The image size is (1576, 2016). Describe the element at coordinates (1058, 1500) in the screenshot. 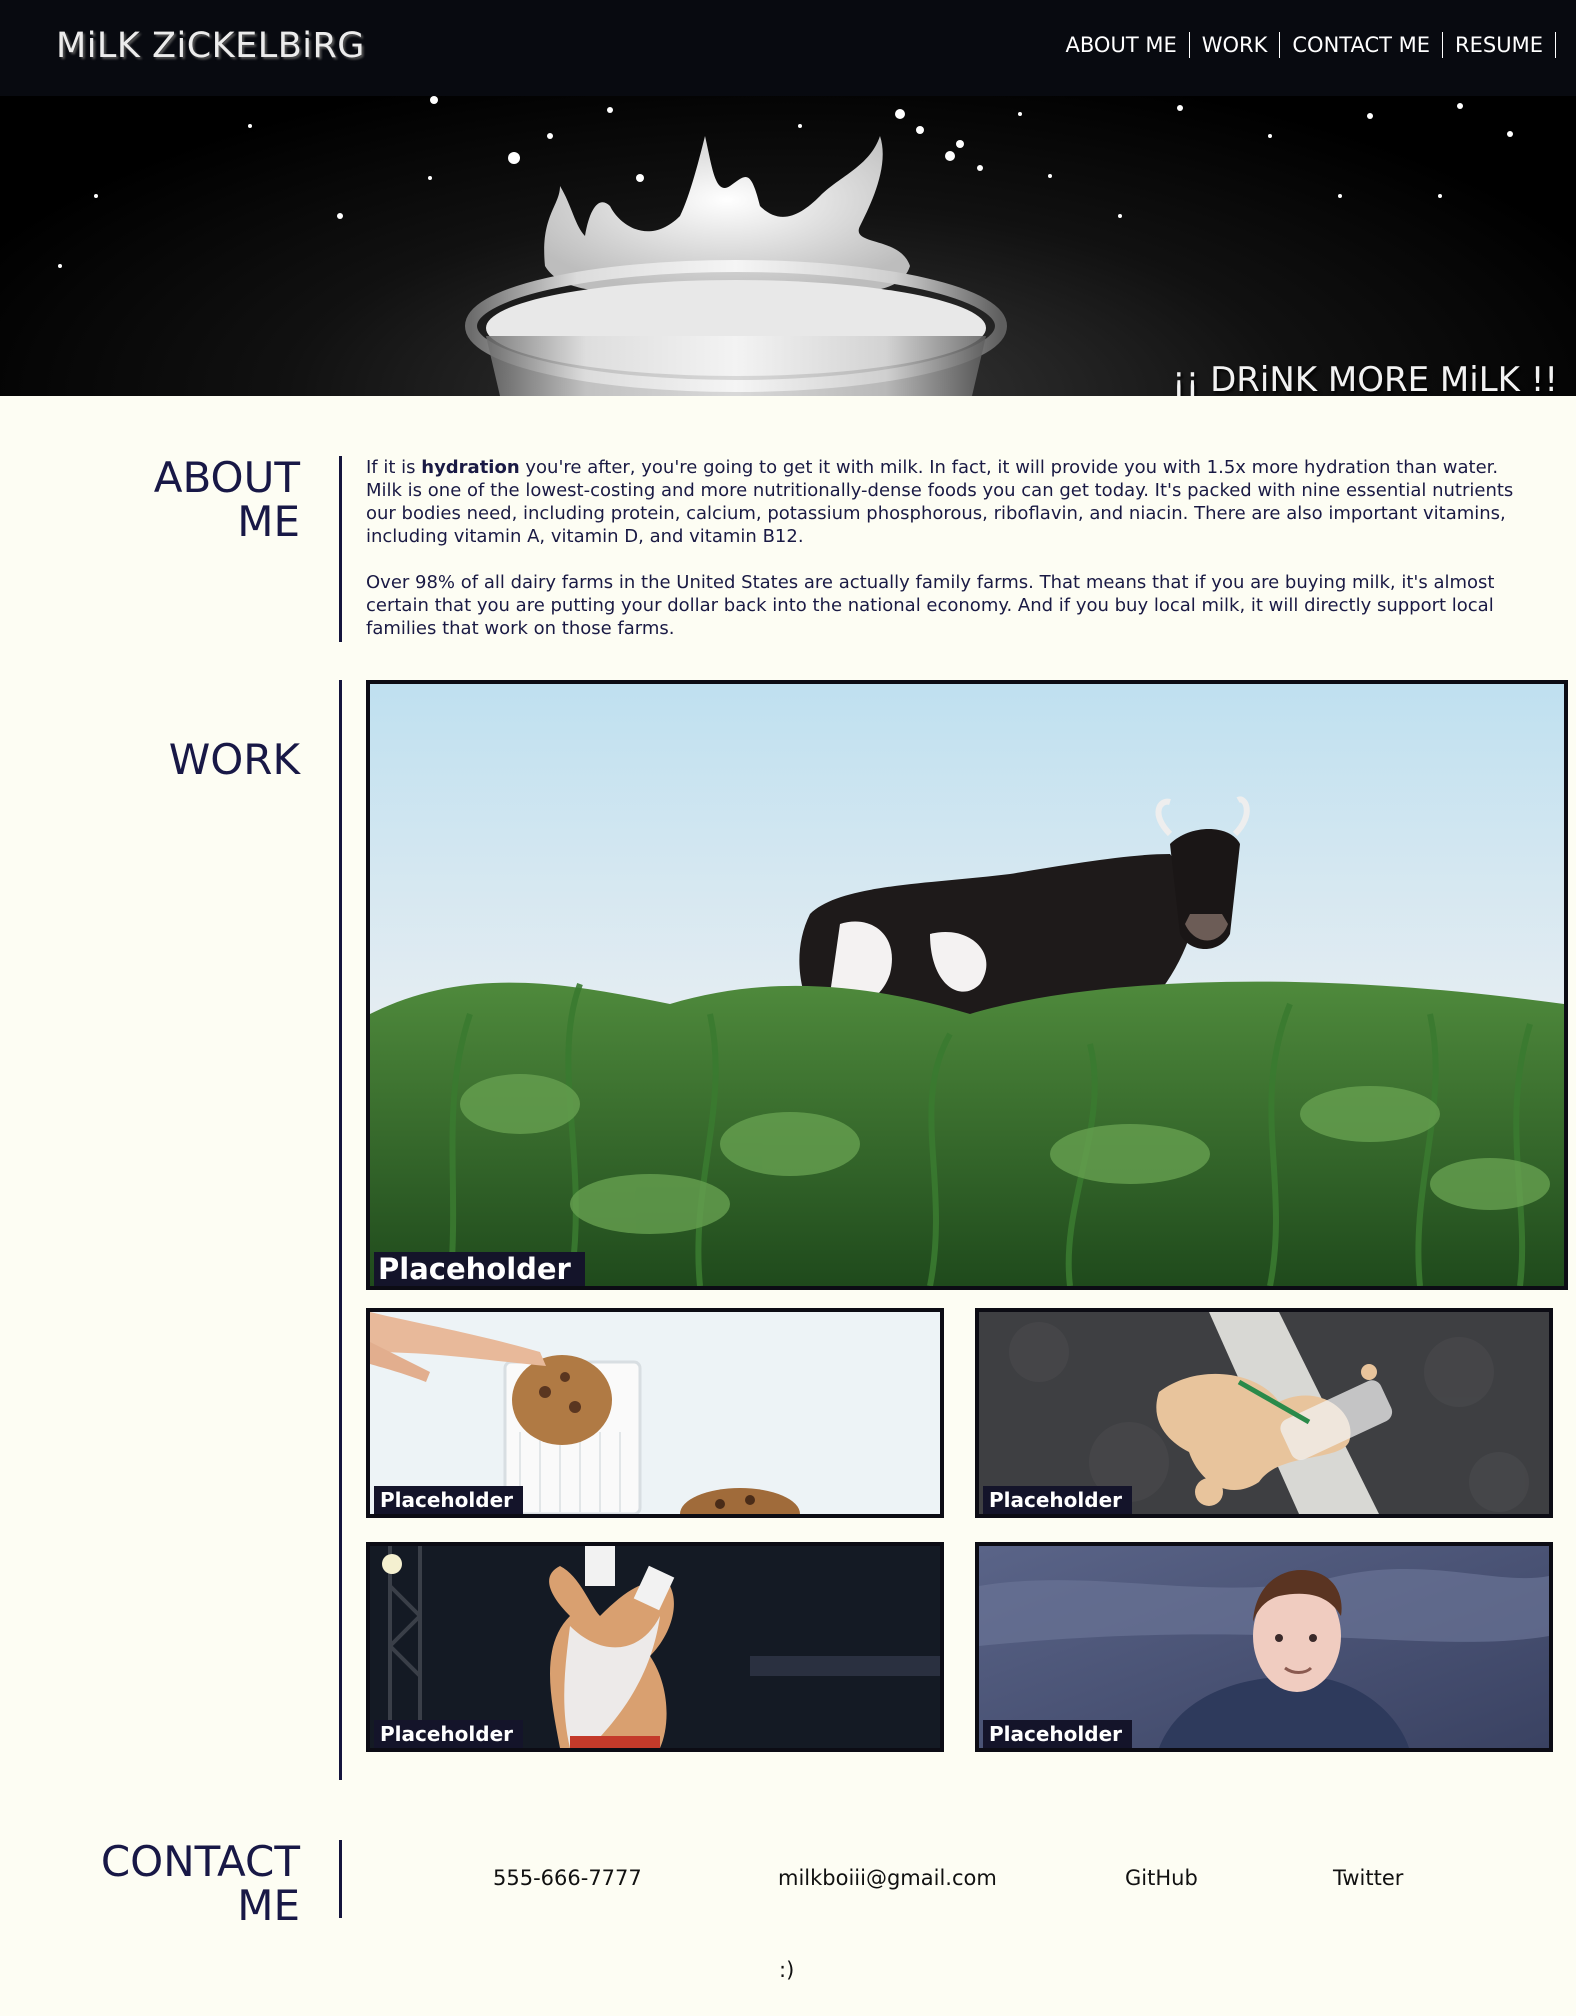

I see `work-item-3-caption: Placeholder` at that location.